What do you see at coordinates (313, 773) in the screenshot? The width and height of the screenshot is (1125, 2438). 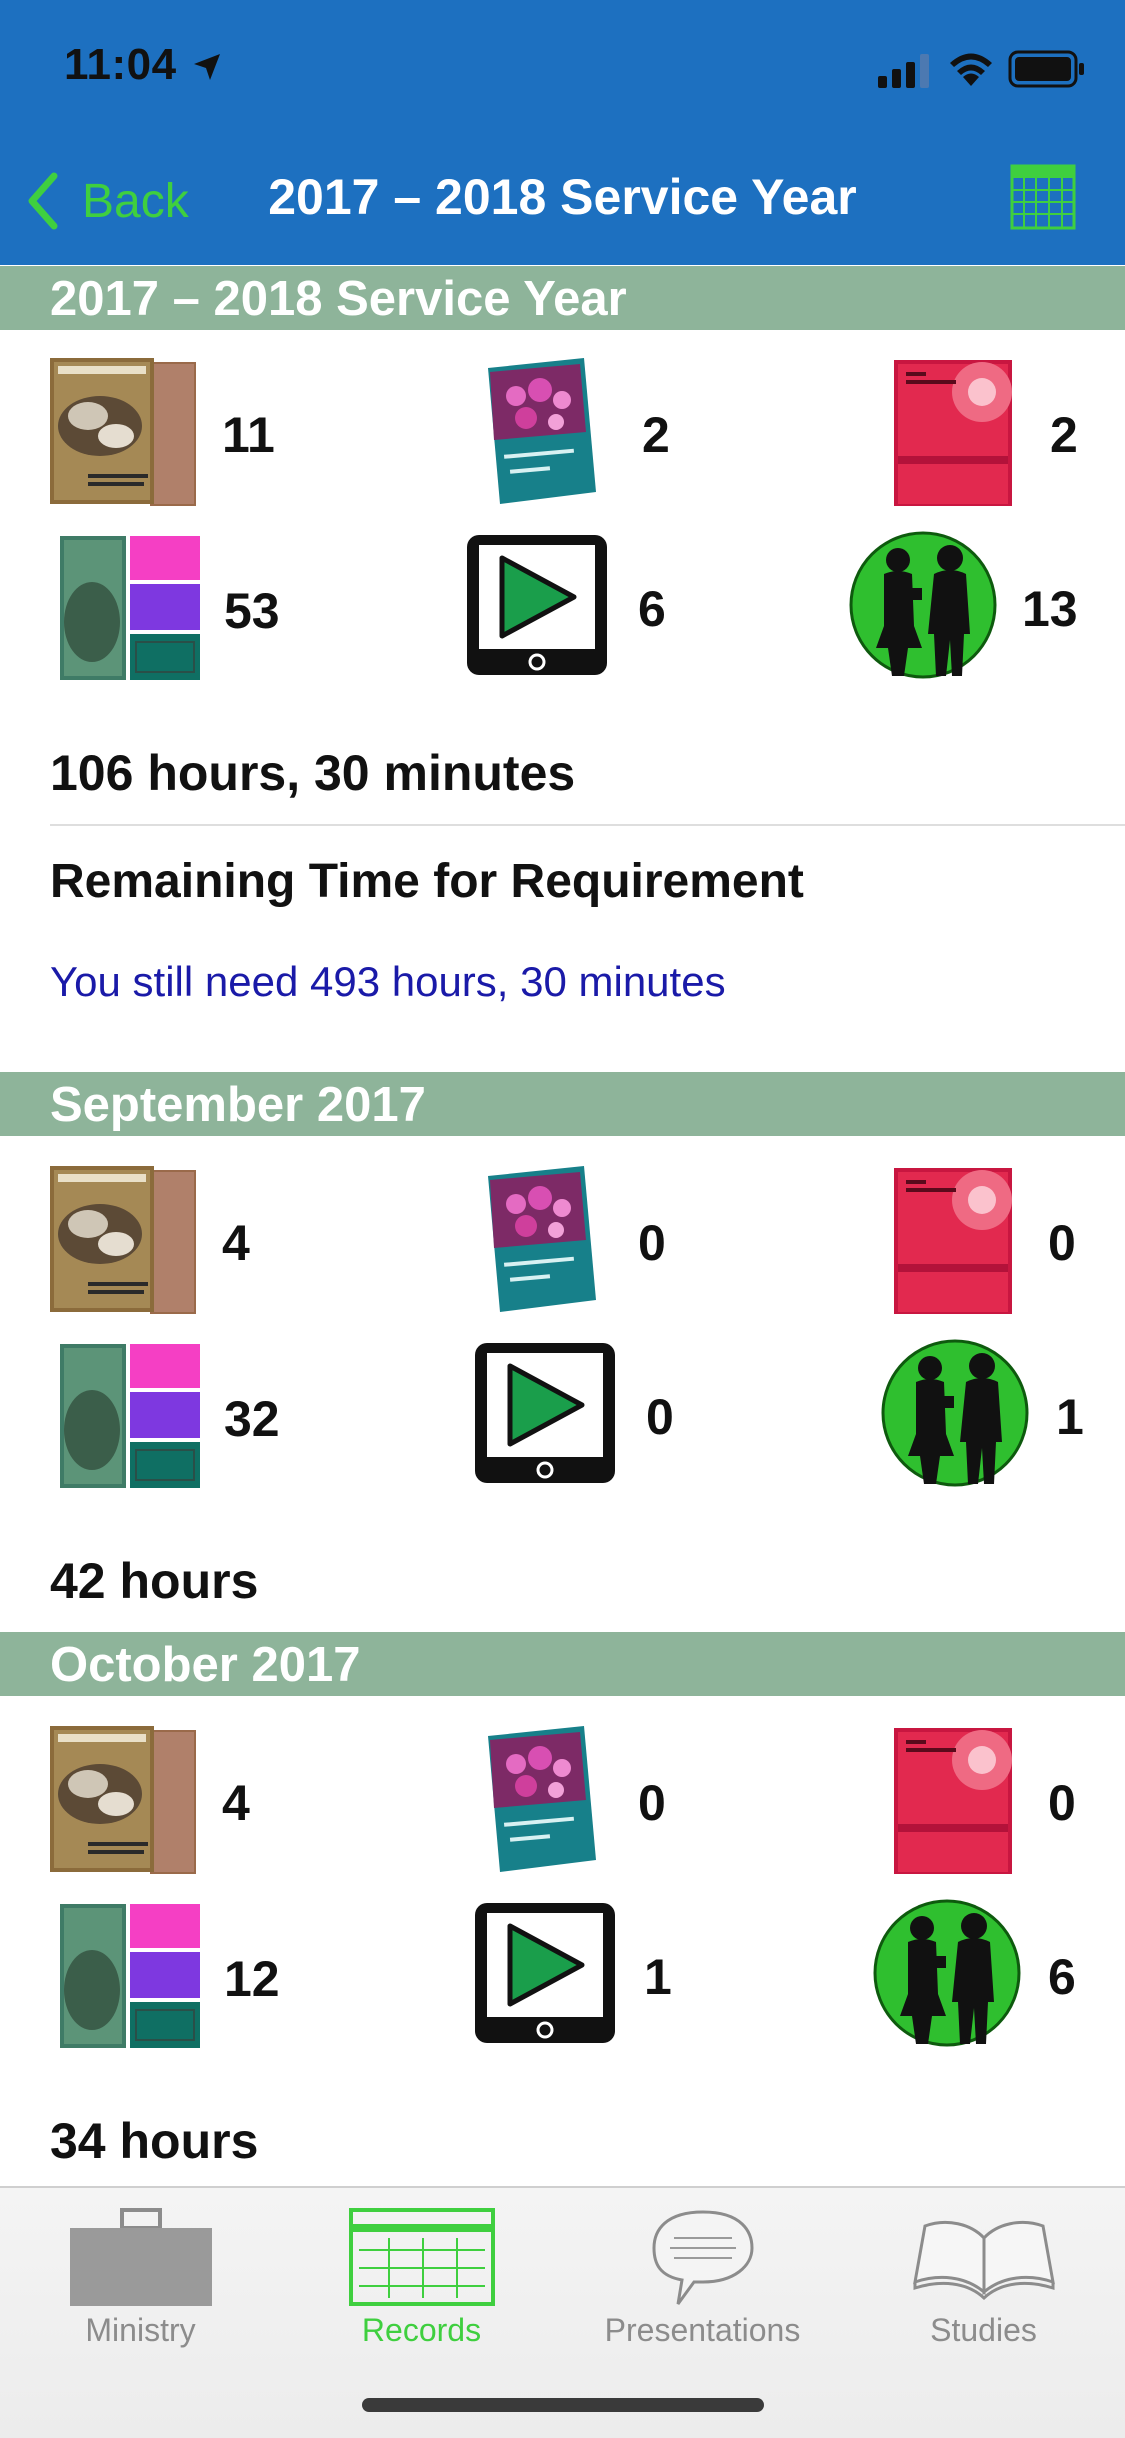 I see `hours-total: 106 hours, 30 minutes` at bounding box center [313, 773].